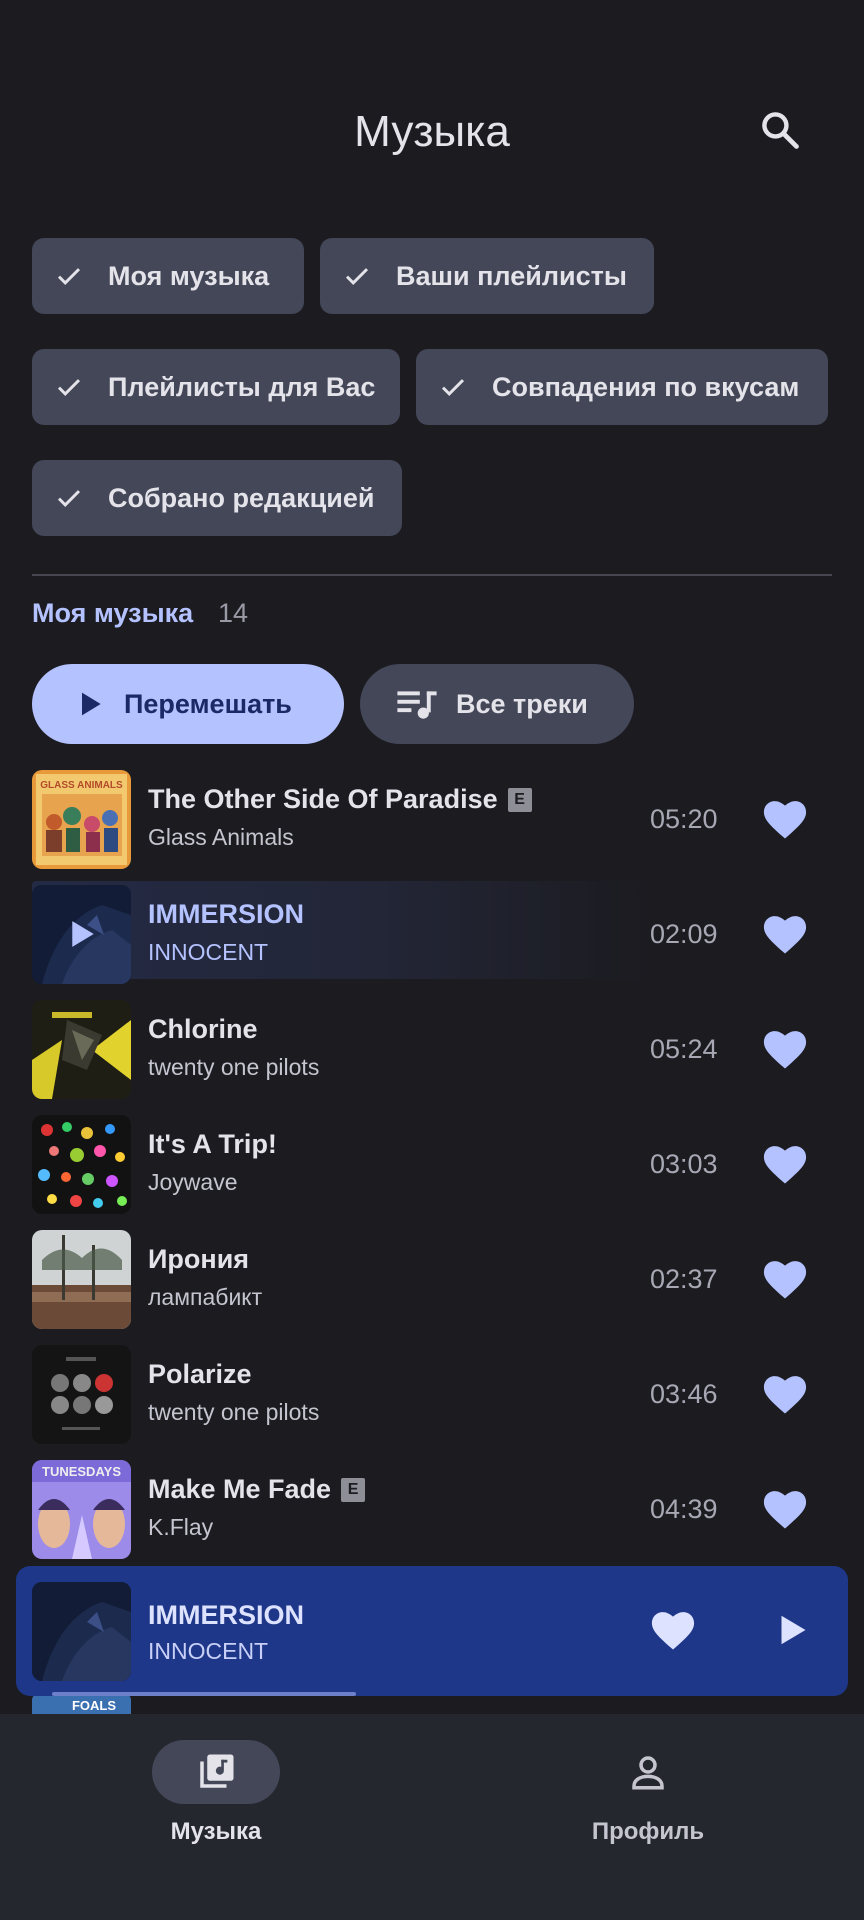 This screenshot has width=864, height=1920. What do you see at coordinates (226, 914) in the screenshot?
I see `track-title: IMMERSION` at bounding box center [226, 914].